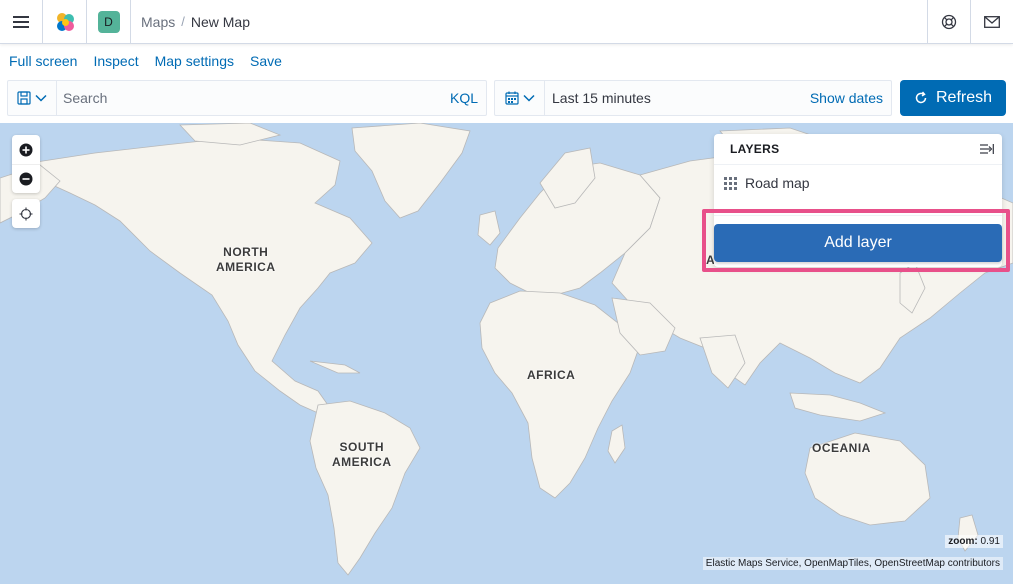  I want to click on collapse-panel-icon, so click(987, 149).